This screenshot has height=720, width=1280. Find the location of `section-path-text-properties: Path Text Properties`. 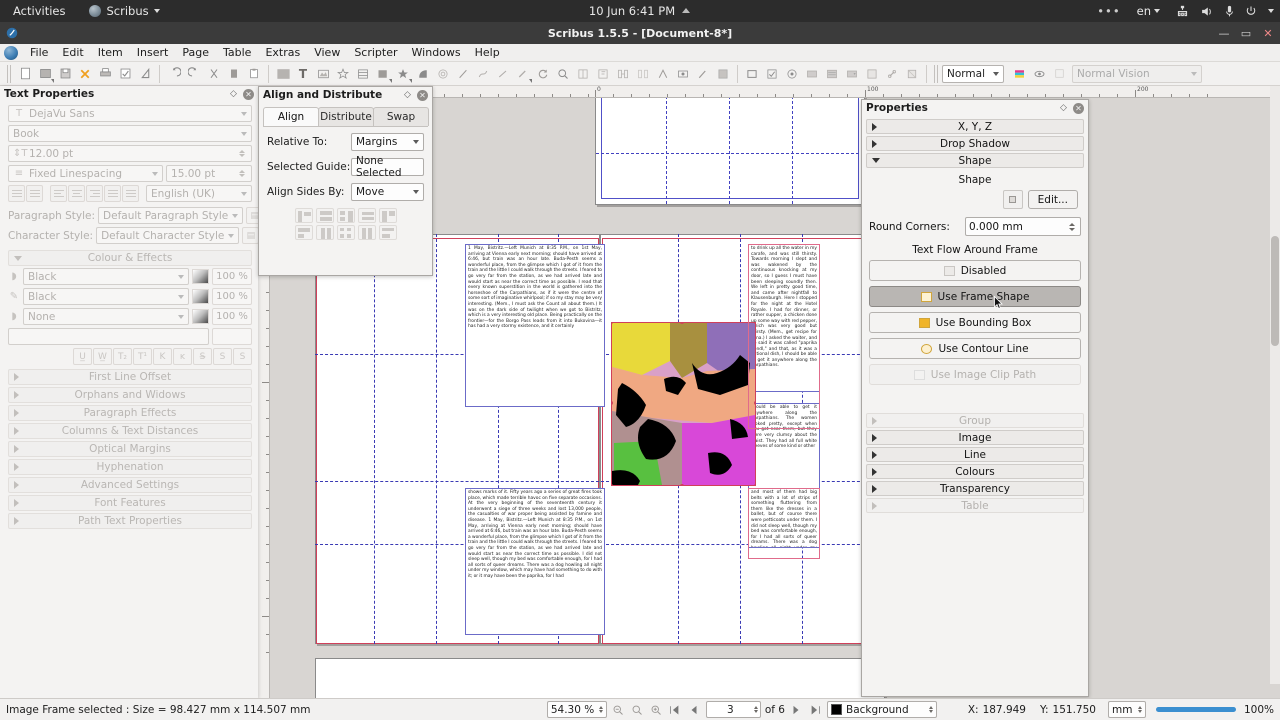

section-path-text-properties: Path Text Properties is located at coordinates (130, 521).